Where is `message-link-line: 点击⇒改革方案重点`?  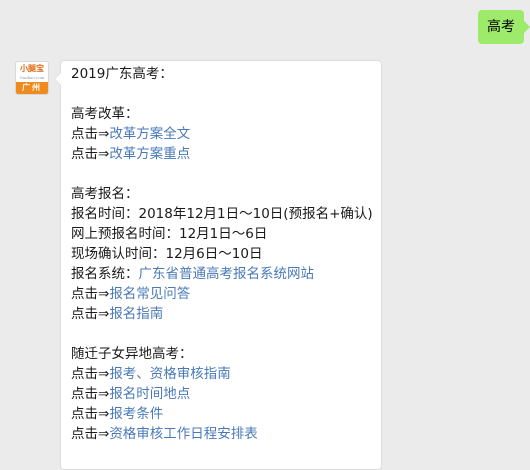 message-link-line: 点击⇒改革方案重点 is located at coordinates (221, 154).